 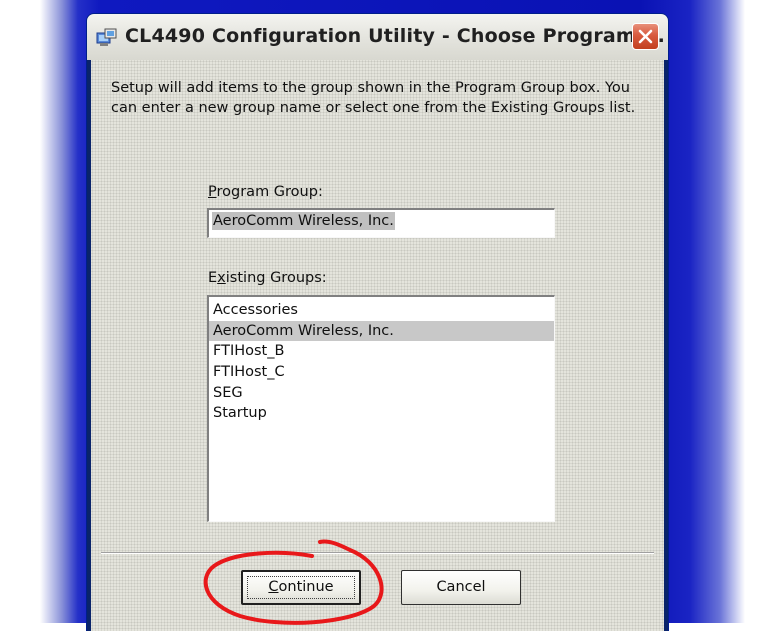 I want to click on list-item-ftihost-b: FTIHost_B, so click(x=381, y=351).